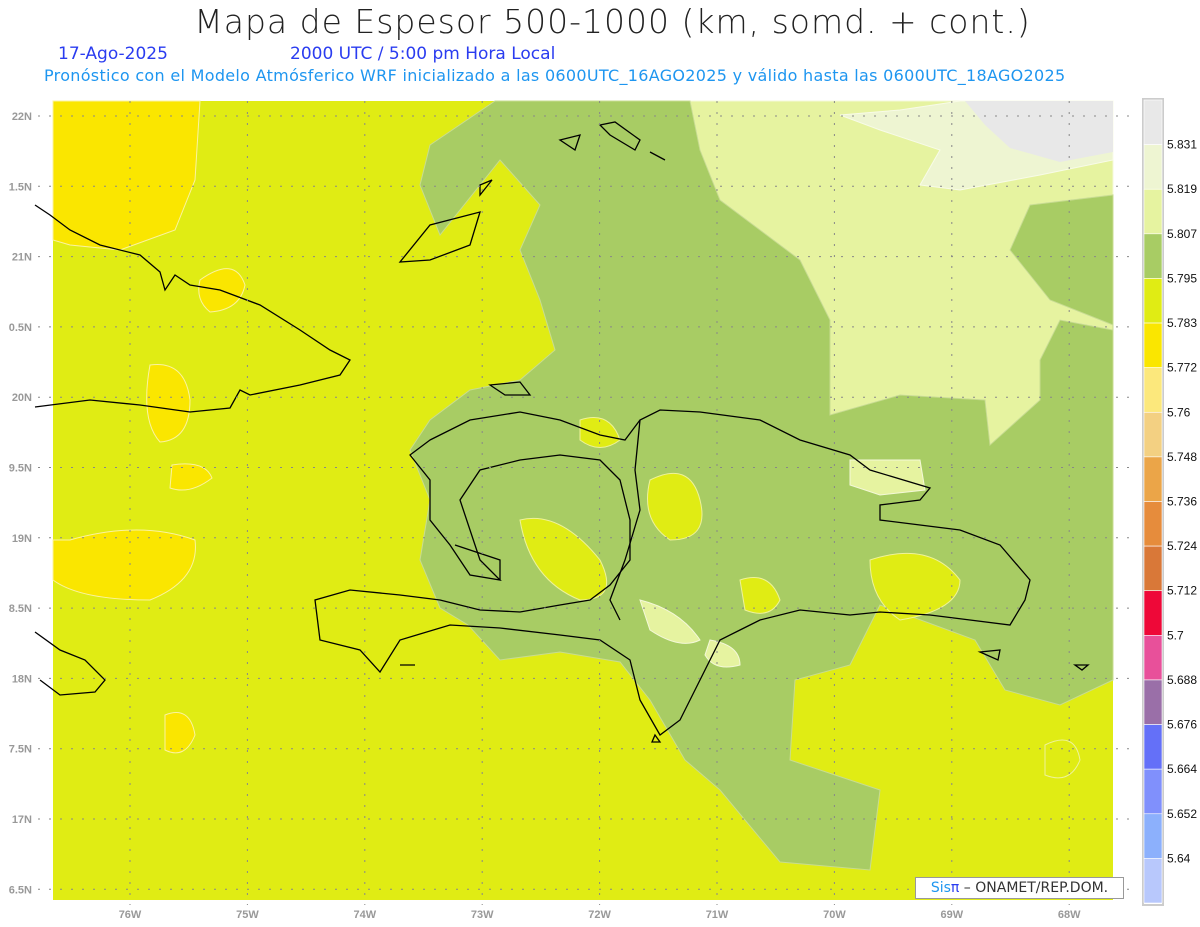 This screenshot has width=1200, height=927. What do you see at coordinates (1182, 145) in the screenshot?
I see `legend-label: 5.831` at bounding box center [1182, 145].